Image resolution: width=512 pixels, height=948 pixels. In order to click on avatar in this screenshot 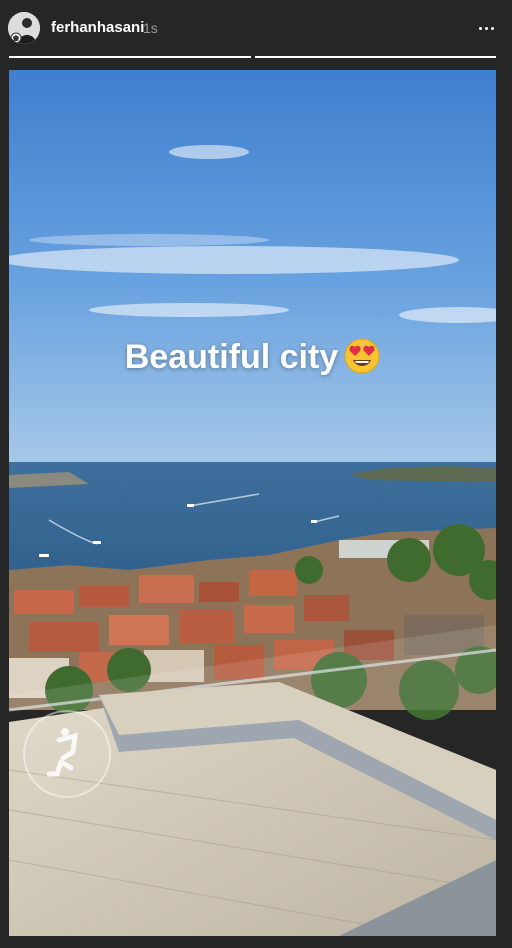, I will do `click(24, 28)`.